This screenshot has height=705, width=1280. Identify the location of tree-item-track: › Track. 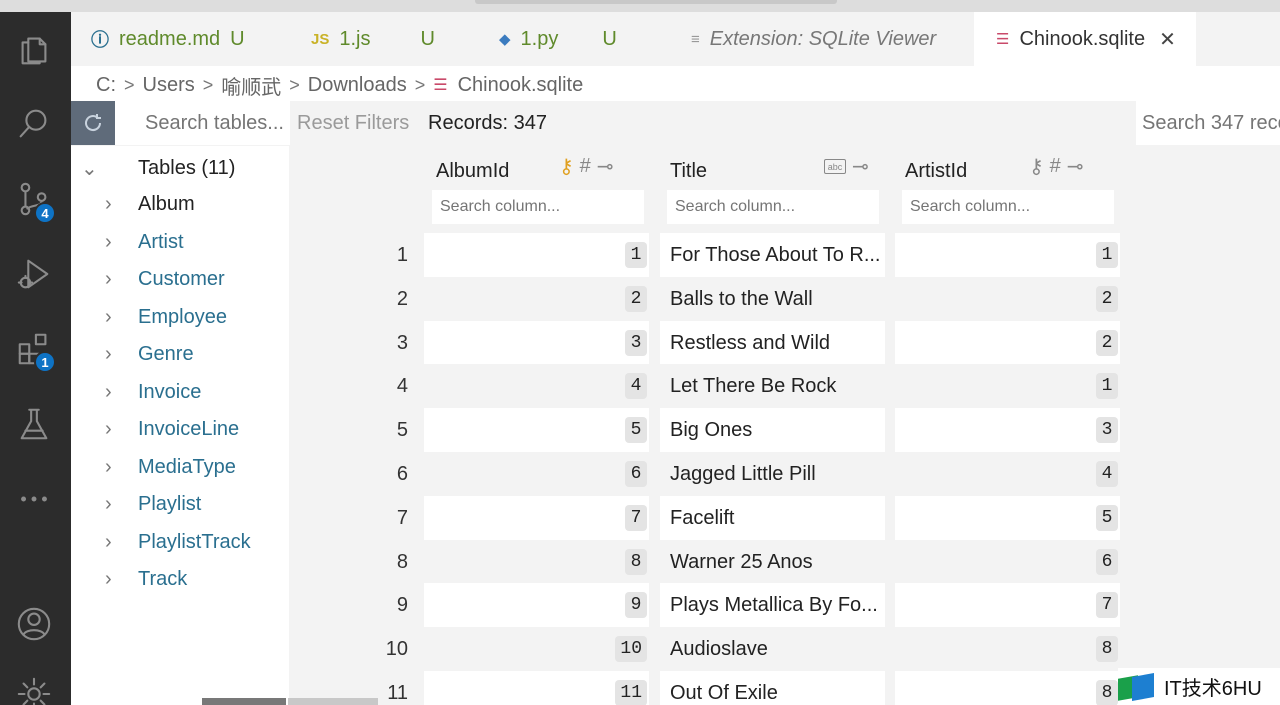
(180, 579).